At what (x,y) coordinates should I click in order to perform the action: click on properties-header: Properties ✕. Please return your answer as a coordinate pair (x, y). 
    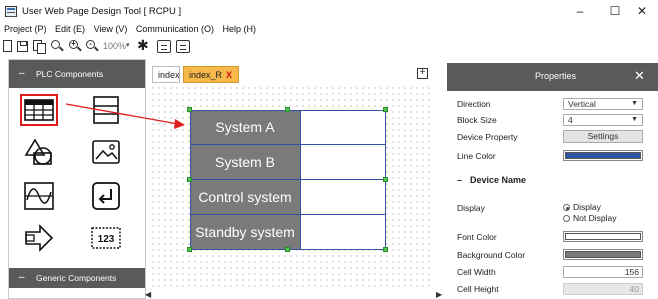
    Looking at the image, I should click on (552, 77).